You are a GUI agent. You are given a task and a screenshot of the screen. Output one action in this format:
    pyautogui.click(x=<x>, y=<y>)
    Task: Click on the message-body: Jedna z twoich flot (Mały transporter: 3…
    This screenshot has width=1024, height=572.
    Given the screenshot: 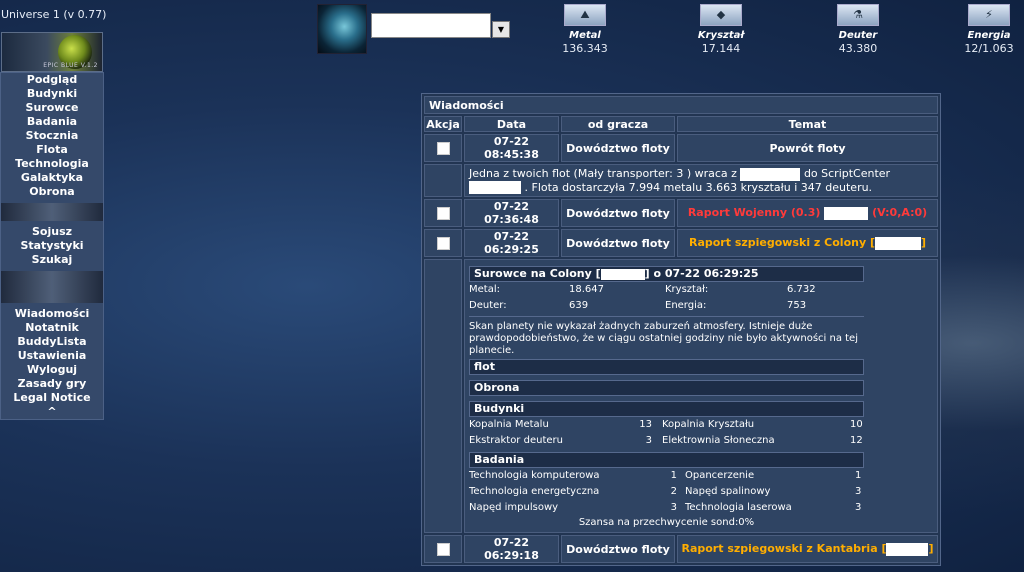 What is the action you would take?
    pyautogui.click(x=701, y=180)
    